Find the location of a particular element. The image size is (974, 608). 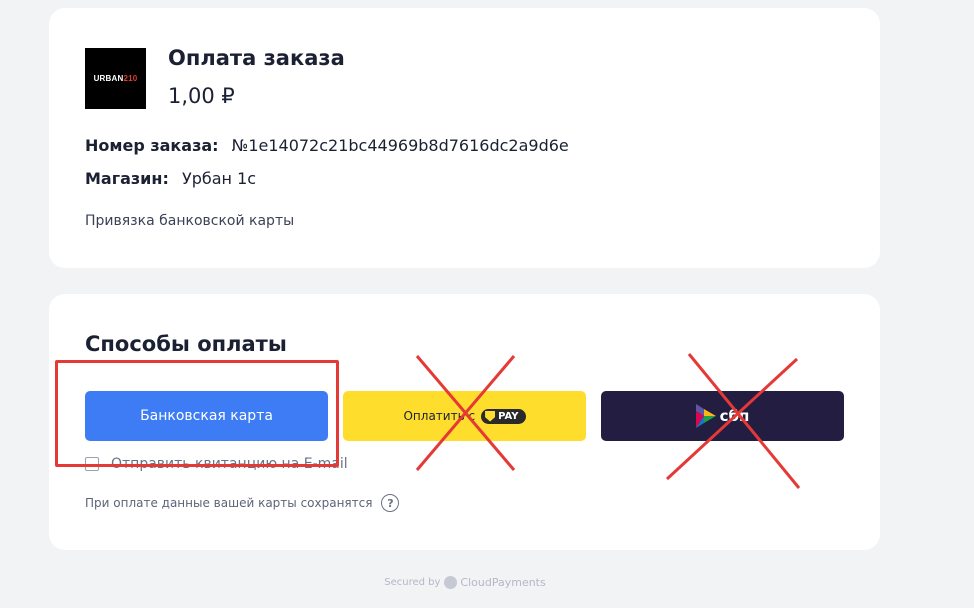

sbp-logo: сбп is located at coordinates (722, 416).